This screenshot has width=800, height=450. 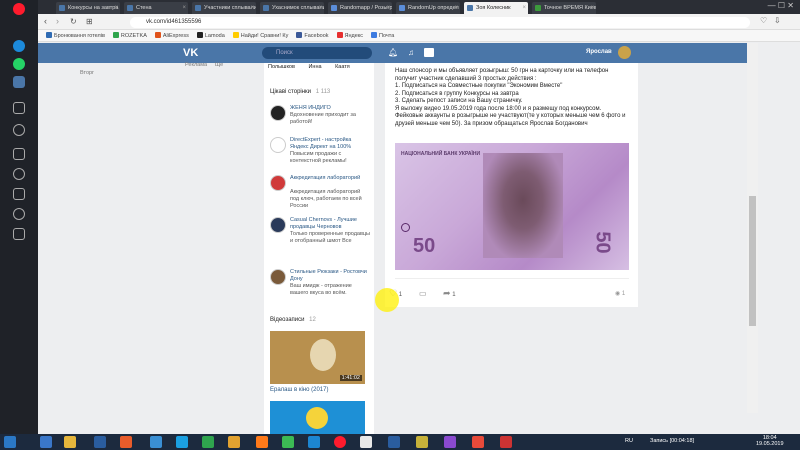 What do you see at coordinates (19, 154) in the screenshot?
I see `apps-icon` at bounding box center [19, 154].